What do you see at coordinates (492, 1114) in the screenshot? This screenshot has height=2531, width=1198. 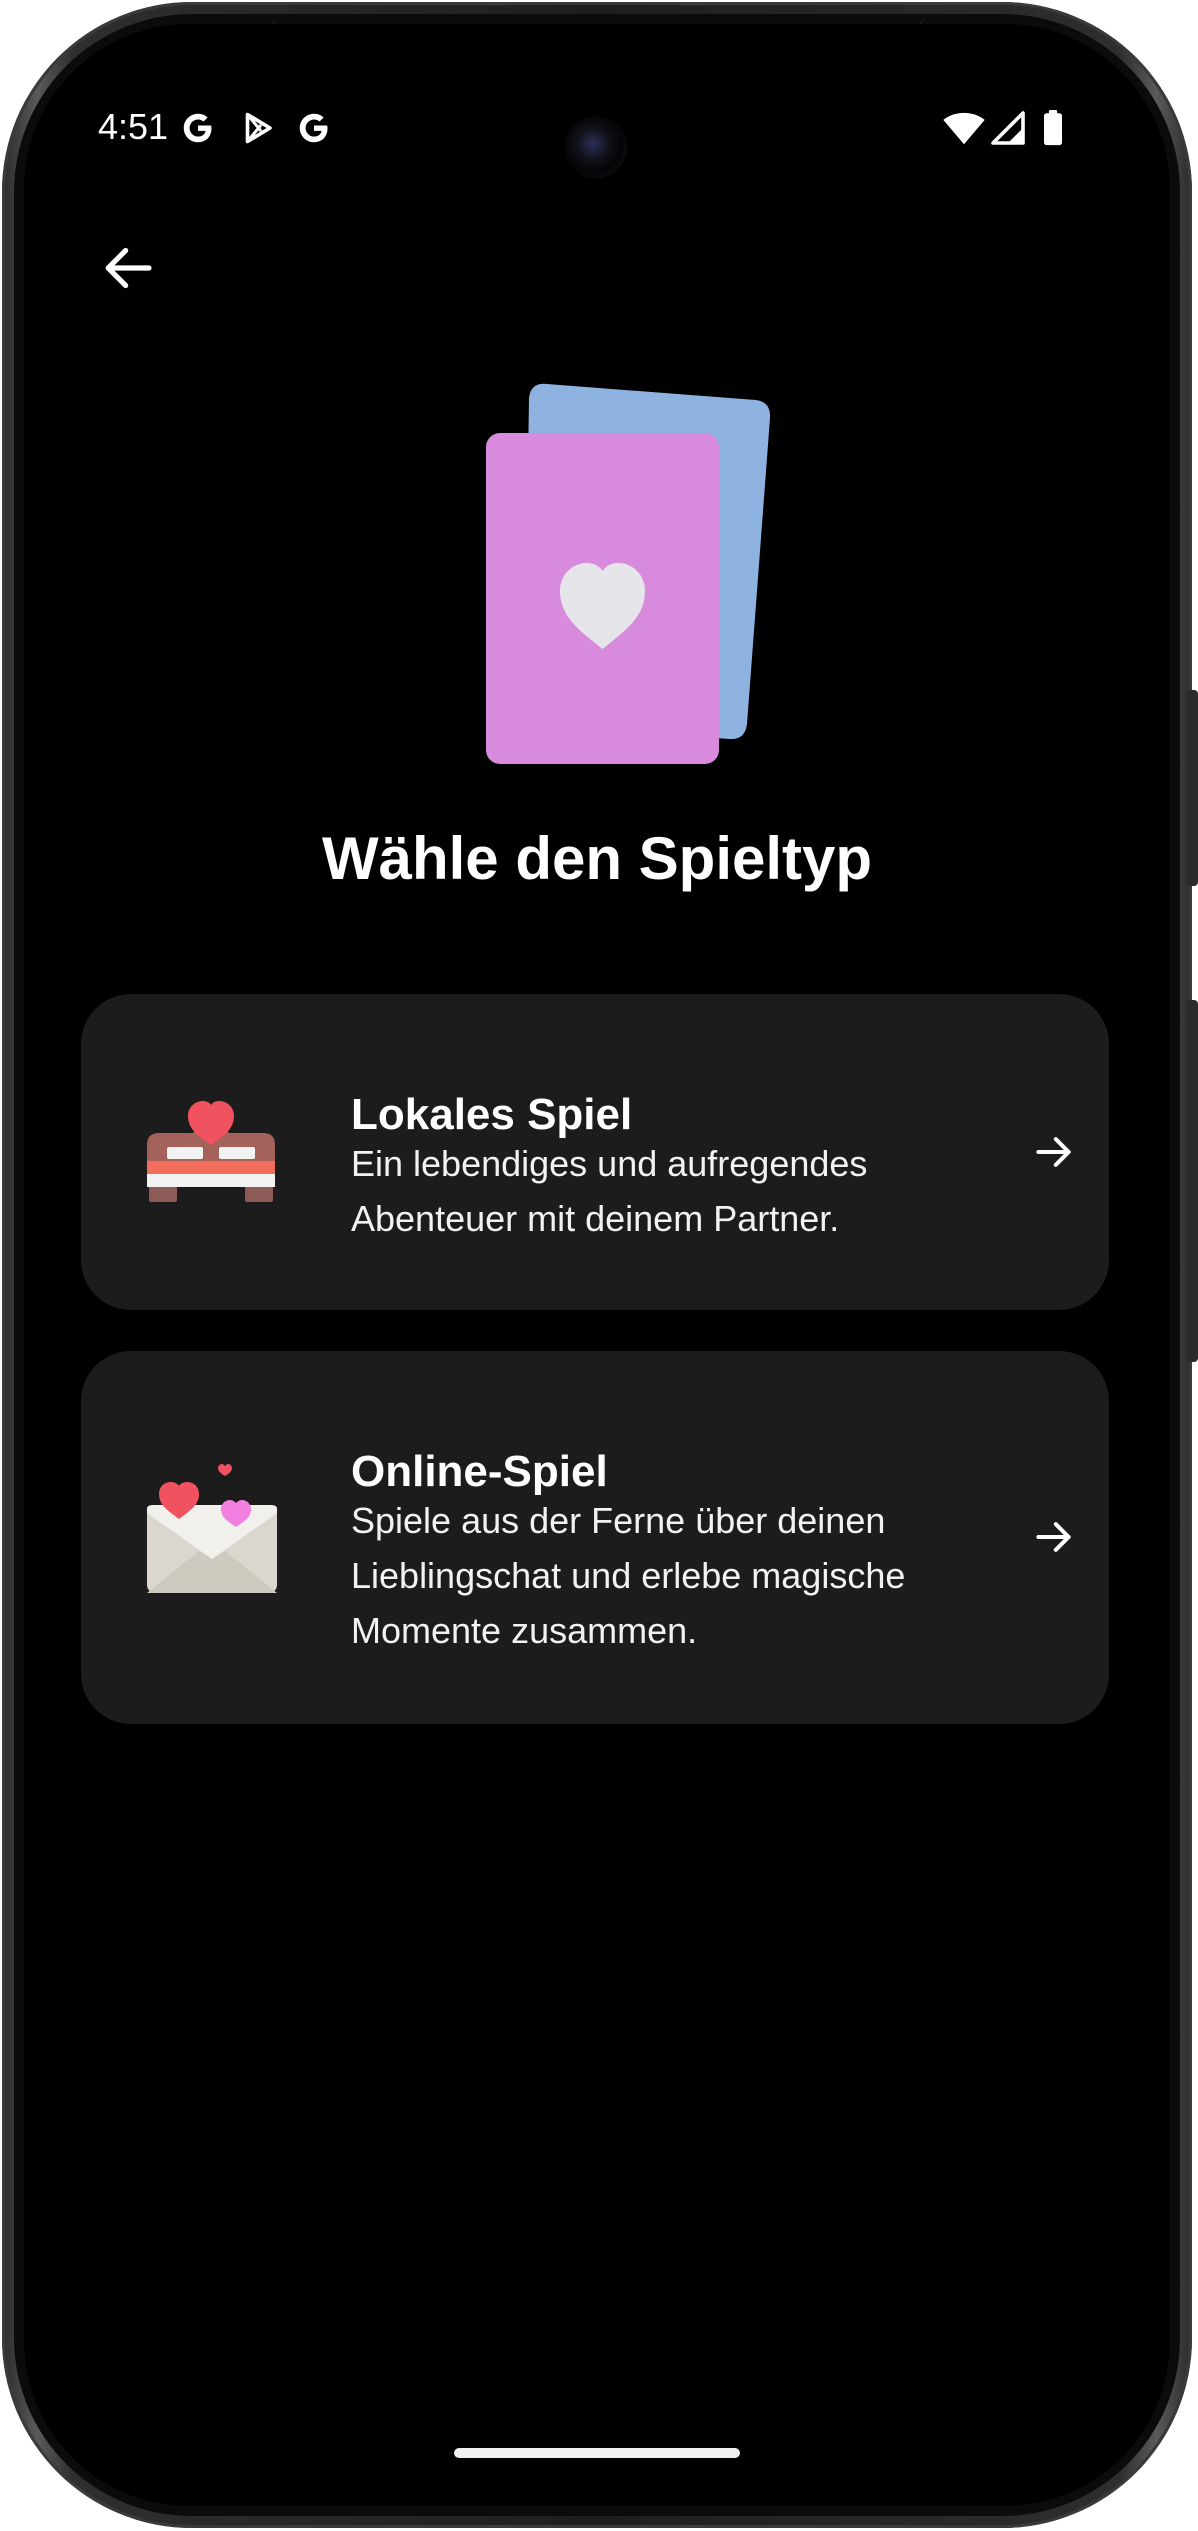 I see `option-title: Lokales Spiel` at bounding box center [492, 1114].